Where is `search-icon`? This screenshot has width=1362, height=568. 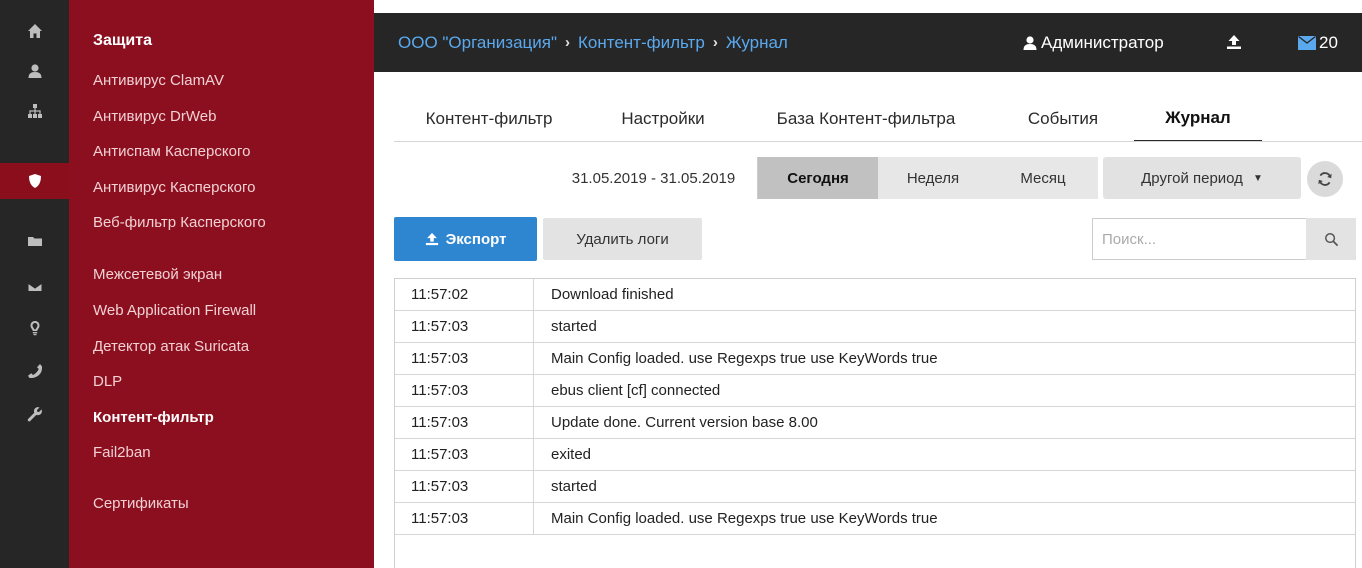
search-icon is located at coordinates (1331, 239).